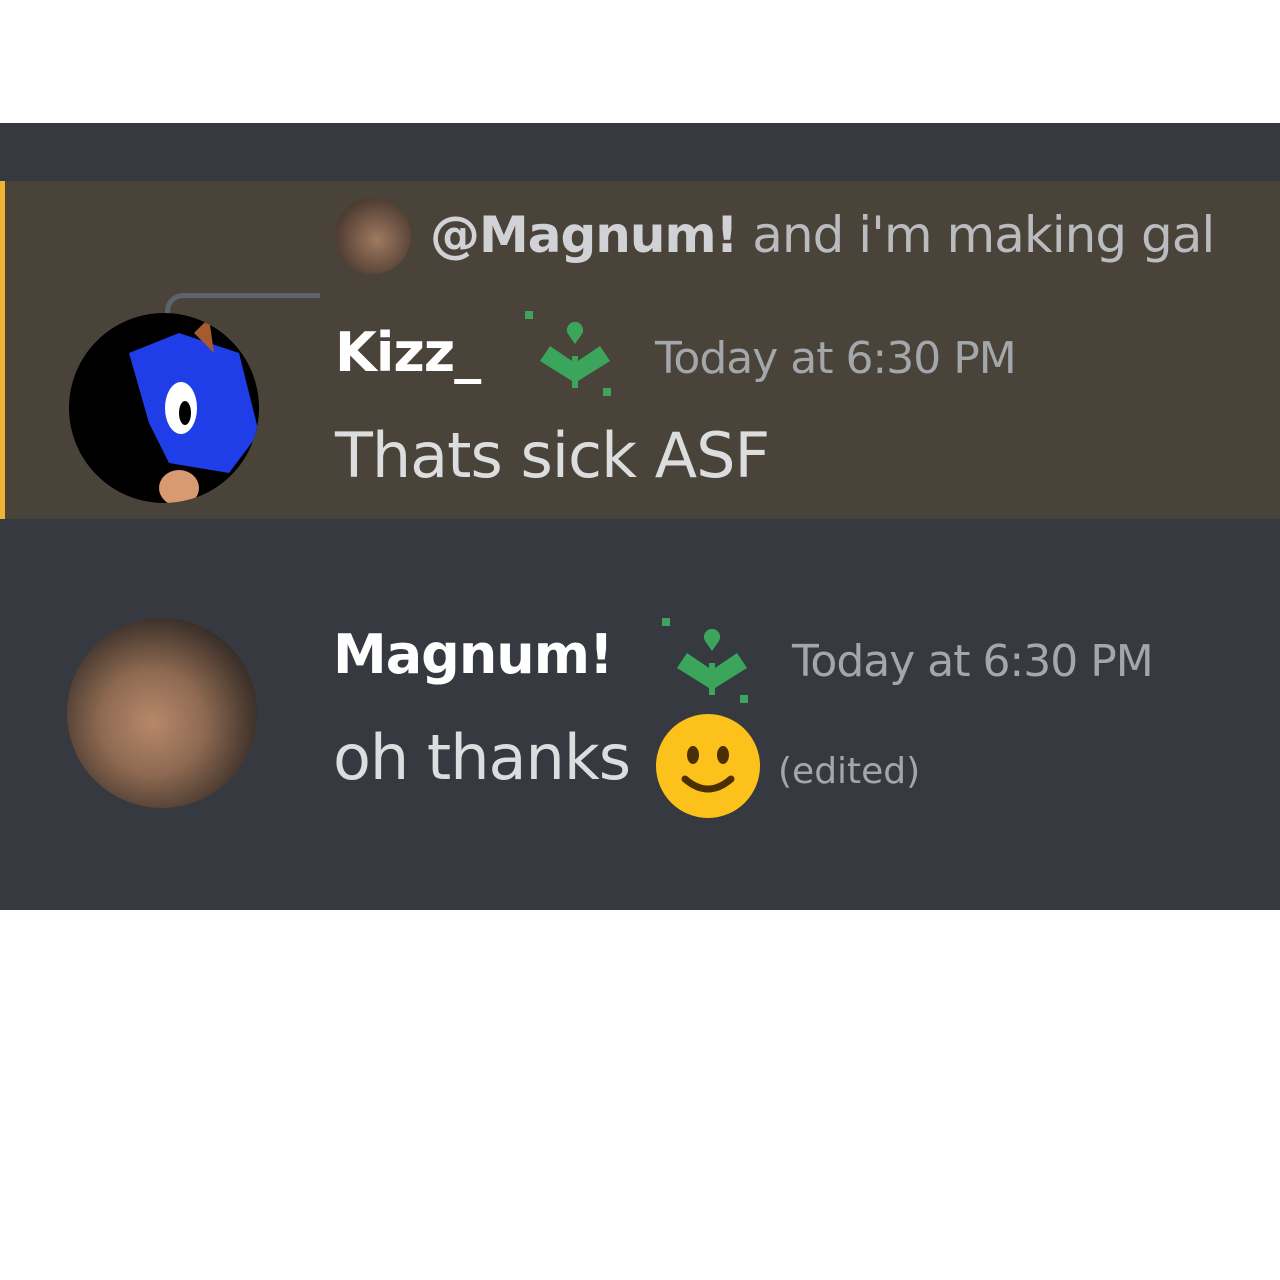  I want to click on sonic-avatar-icon, so click(194, 410).